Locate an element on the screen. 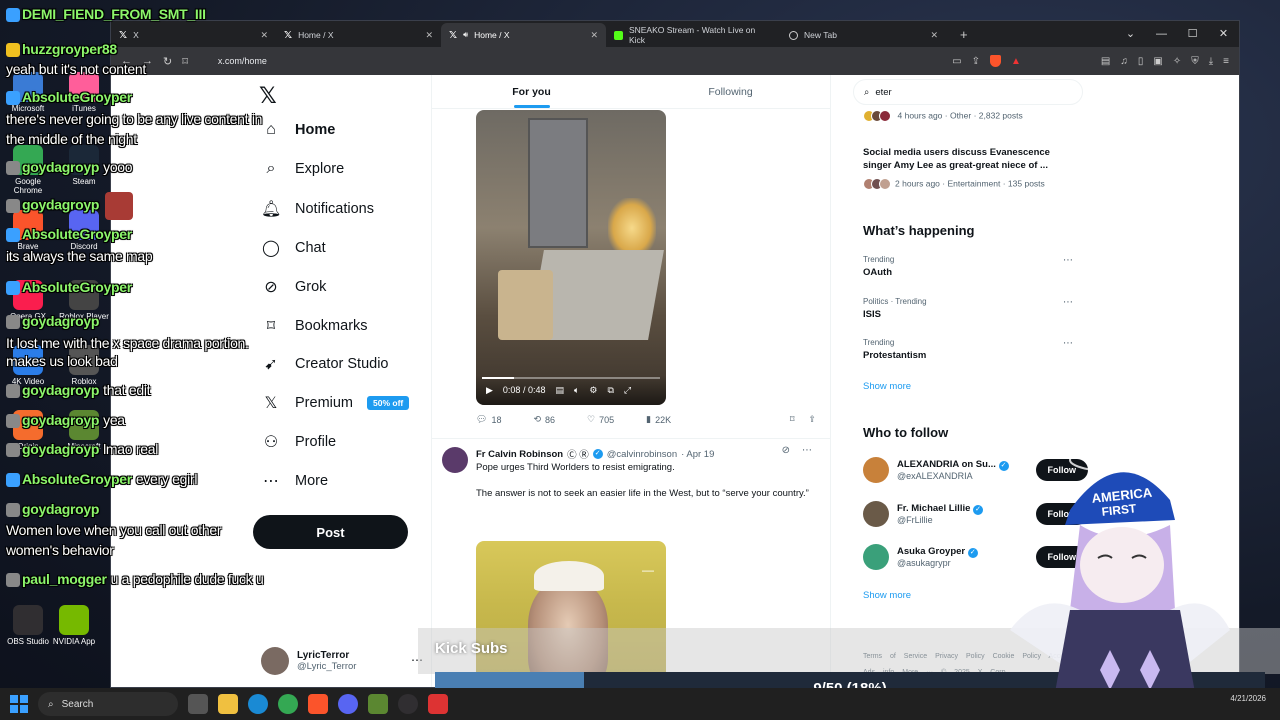 The image size is (1280, 720). desktop-icon-discord: Discord is located at coordinates (84, 230).